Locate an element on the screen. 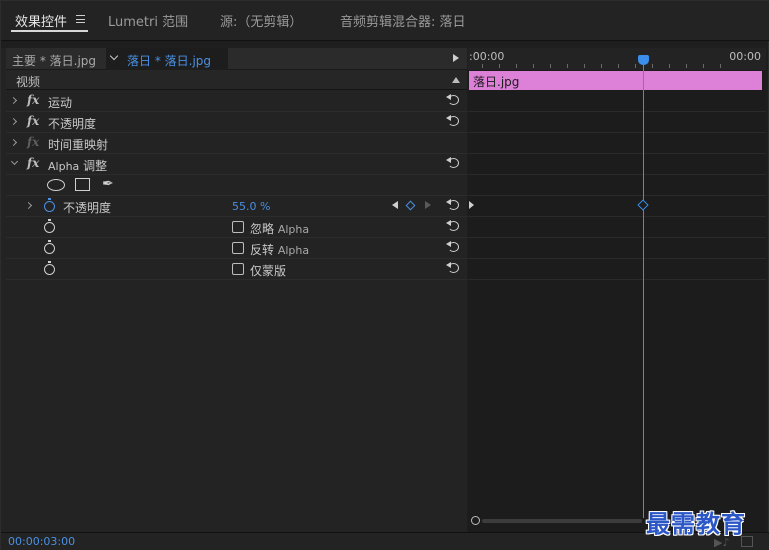 This screenshot has height=550, width=769. panel-tab-bar: 效果控件 Lumetri 范围 源:（无剪辑） 音频剪辑混合器: 落日 is located at coordinates (385, 21).